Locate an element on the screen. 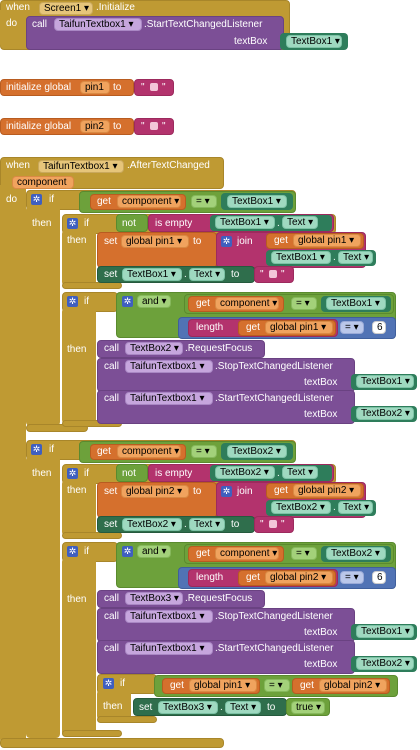 The height and width of the screenshot is (750, 420). textbox-dropdown: TextBox3 ▾ is located at coordinates (154, 598).